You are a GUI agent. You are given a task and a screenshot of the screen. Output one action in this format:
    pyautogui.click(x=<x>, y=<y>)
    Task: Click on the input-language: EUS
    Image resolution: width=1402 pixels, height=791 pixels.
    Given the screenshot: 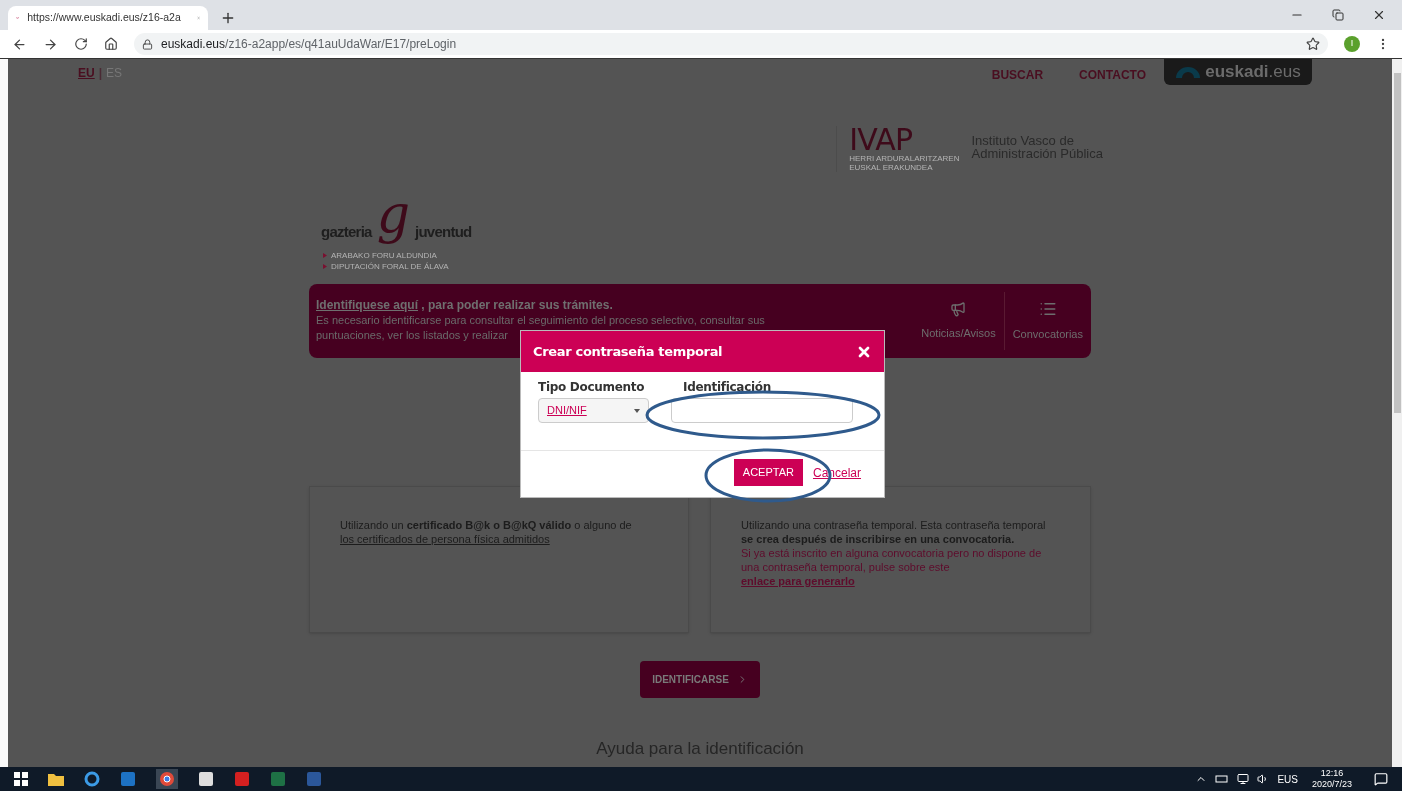 What is the action you would take?
    pyautogui.click(x=1287, y=779)
    